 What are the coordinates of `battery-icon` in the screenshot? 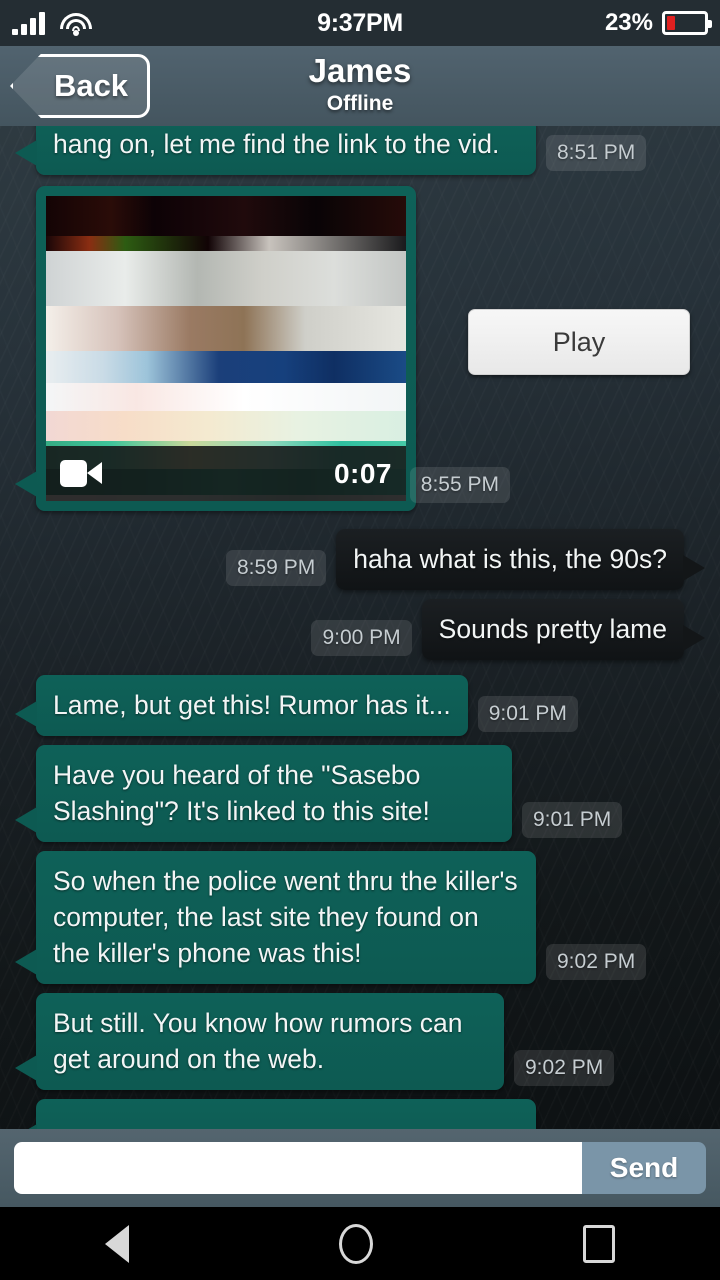 It's located at (687, 23).